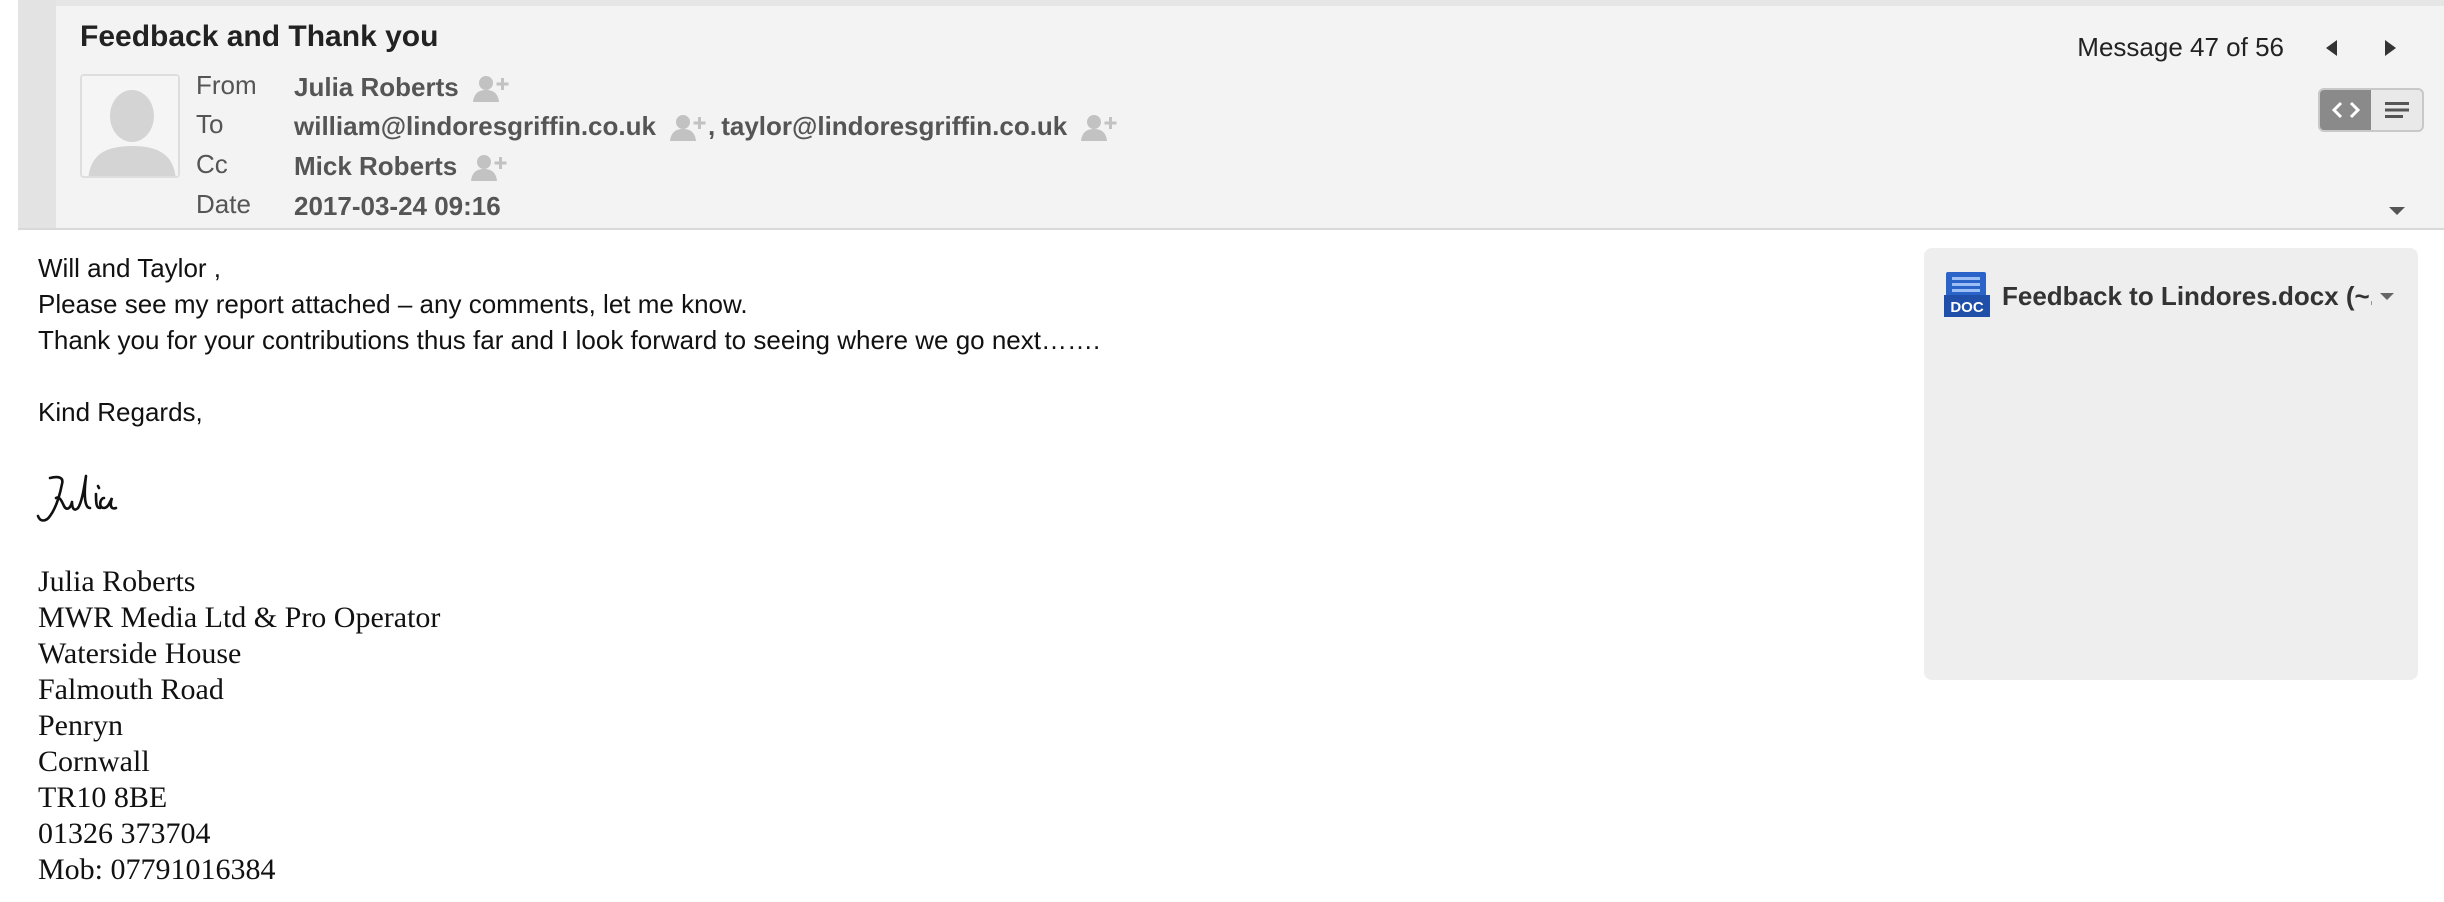  I want to click on doc-icon-label: DOC, so click(1967, 307).